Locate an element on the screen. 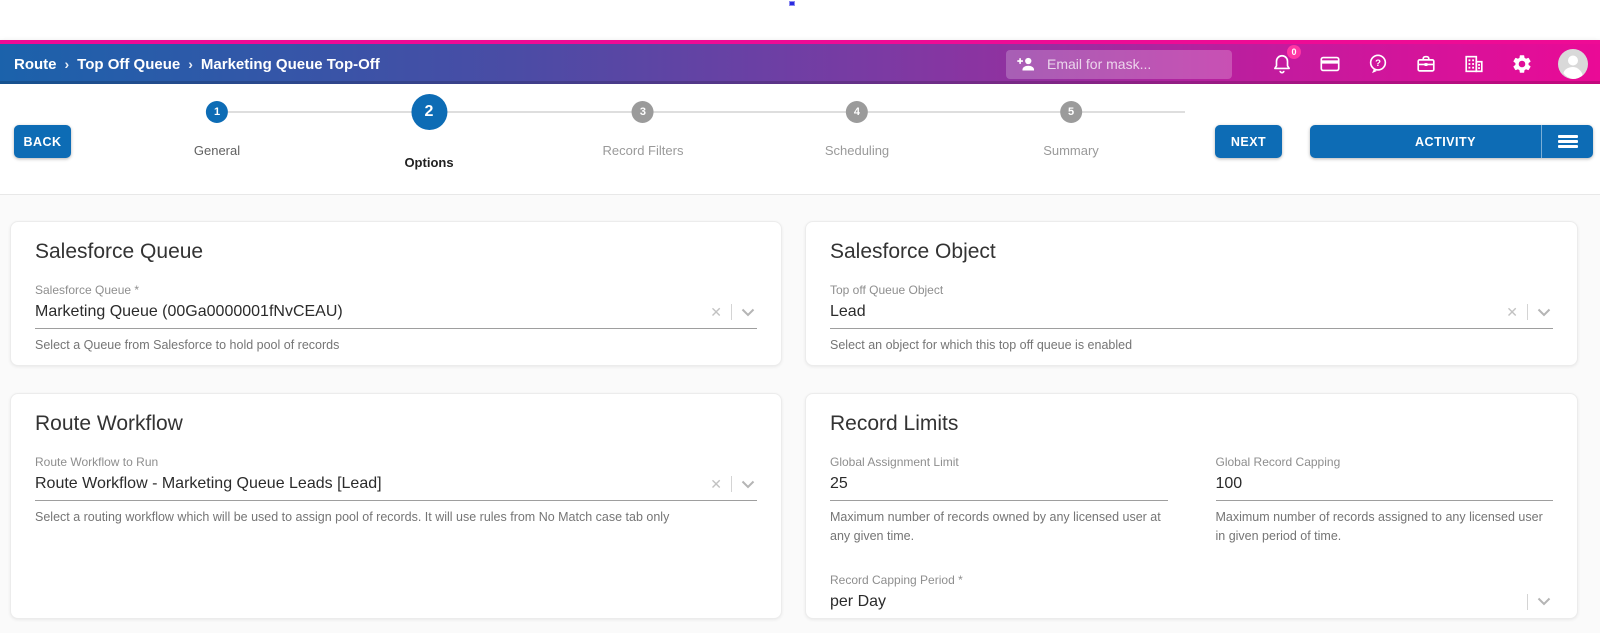 The width and height of the screenshot is (1600, 638). step-general-label: General is located at coordinates (217, 150).